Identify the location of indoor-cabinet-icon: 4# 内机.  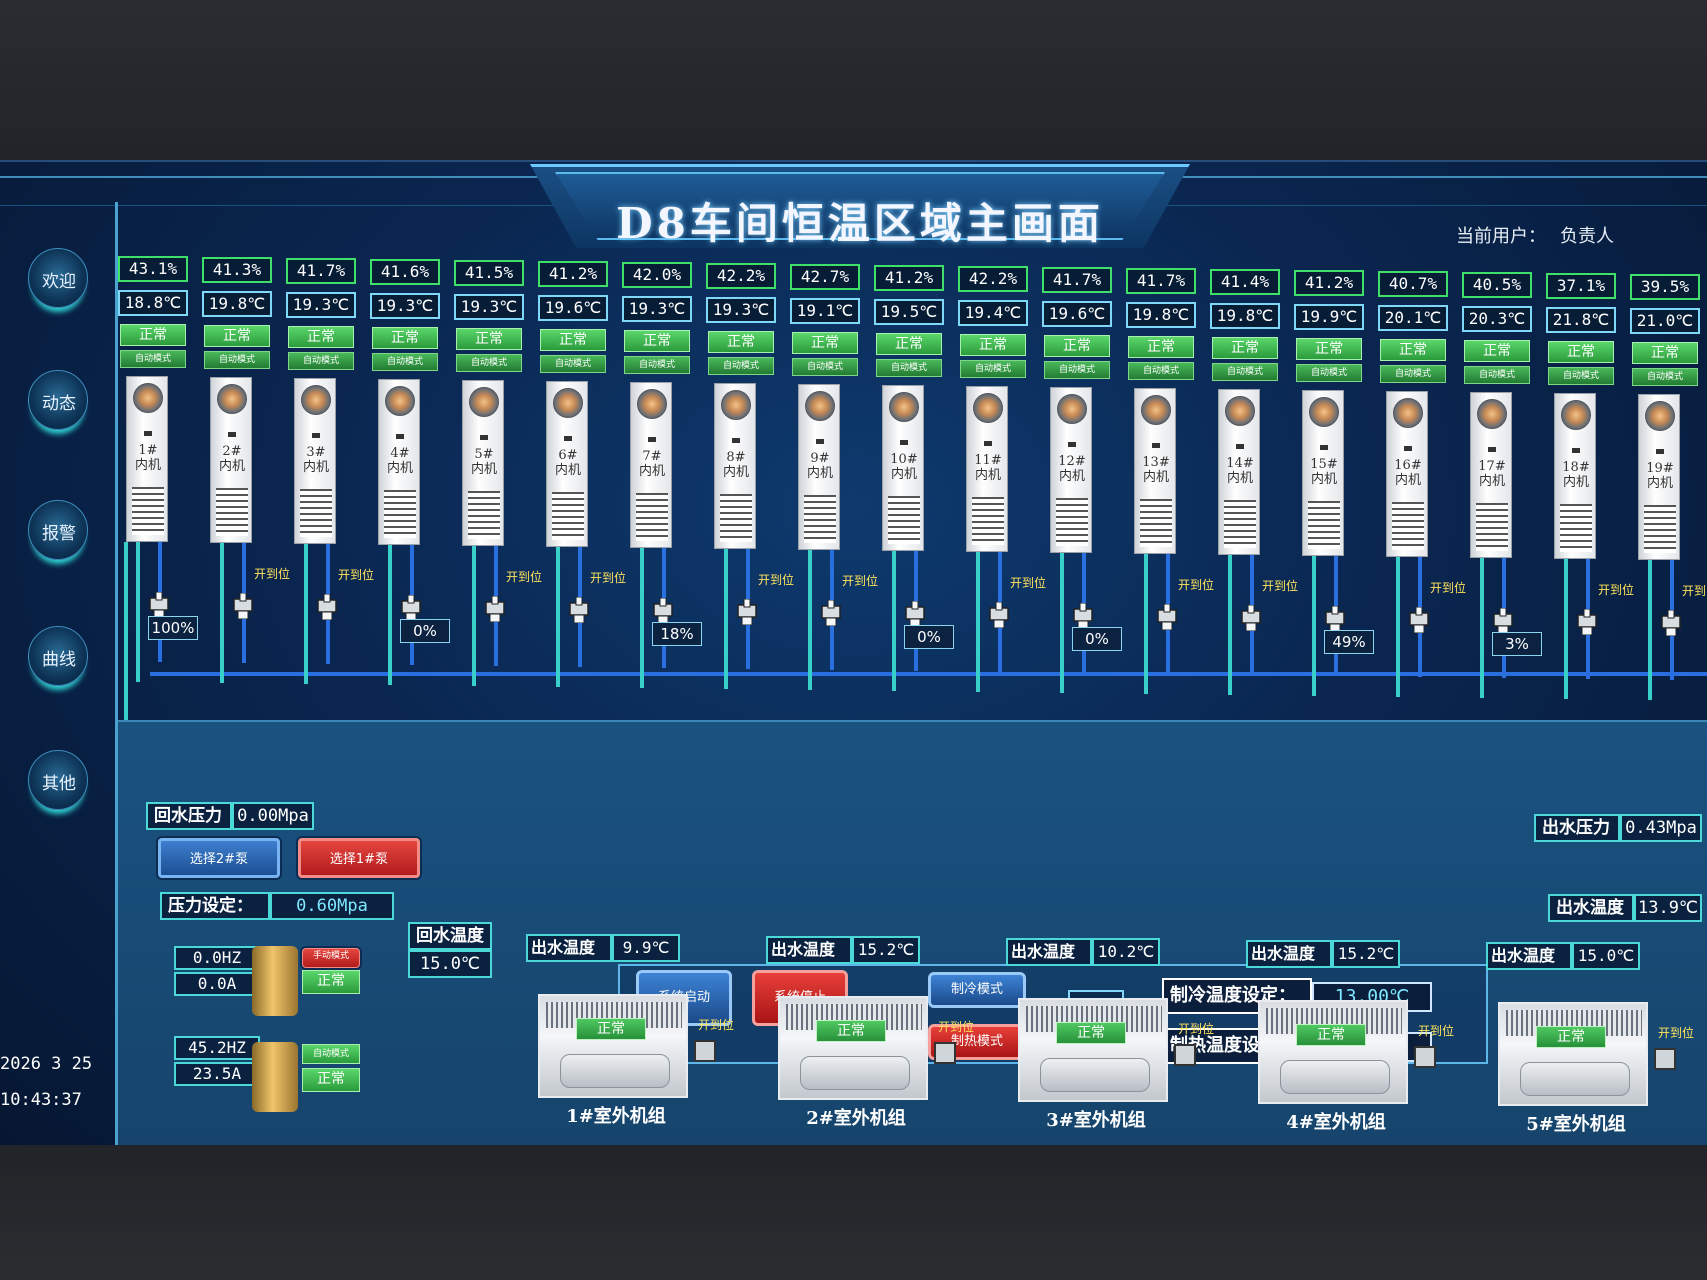
(399, 462).